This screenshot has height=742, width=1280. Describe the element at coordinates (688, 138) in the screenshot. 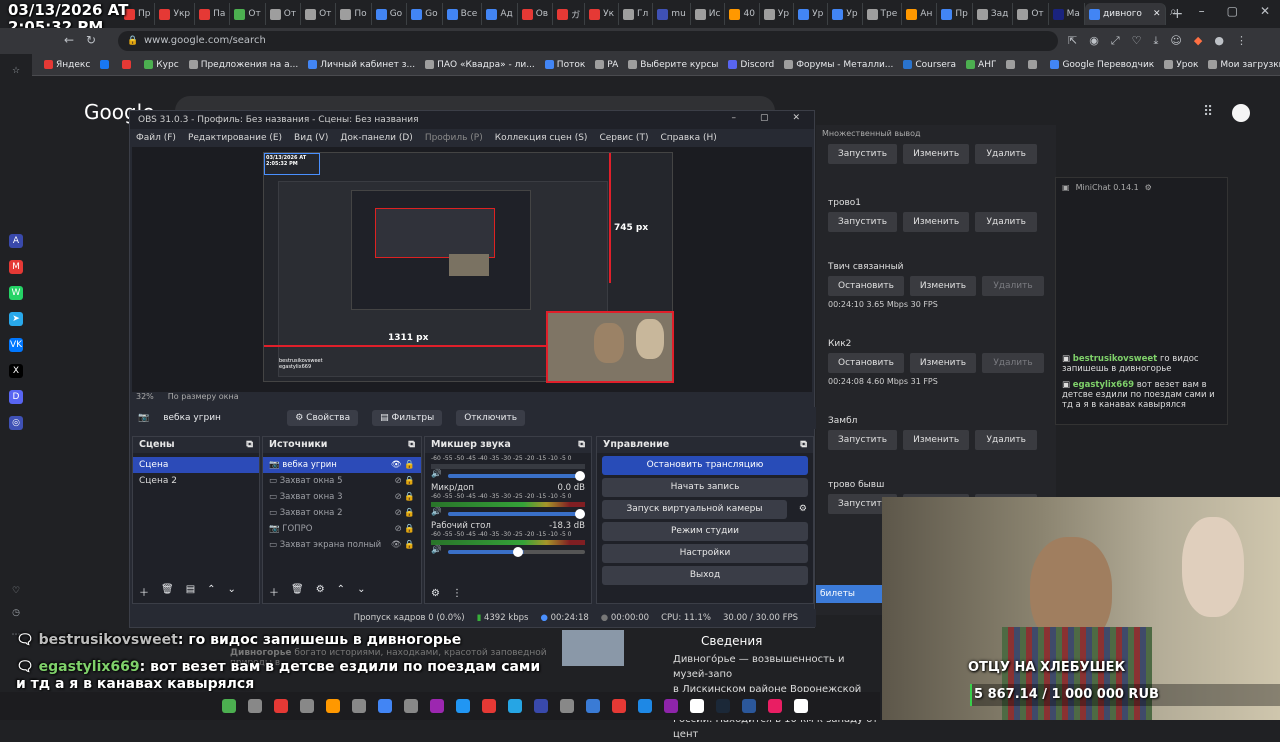

I see `obs-menu-item: Справка (H)` at that location.